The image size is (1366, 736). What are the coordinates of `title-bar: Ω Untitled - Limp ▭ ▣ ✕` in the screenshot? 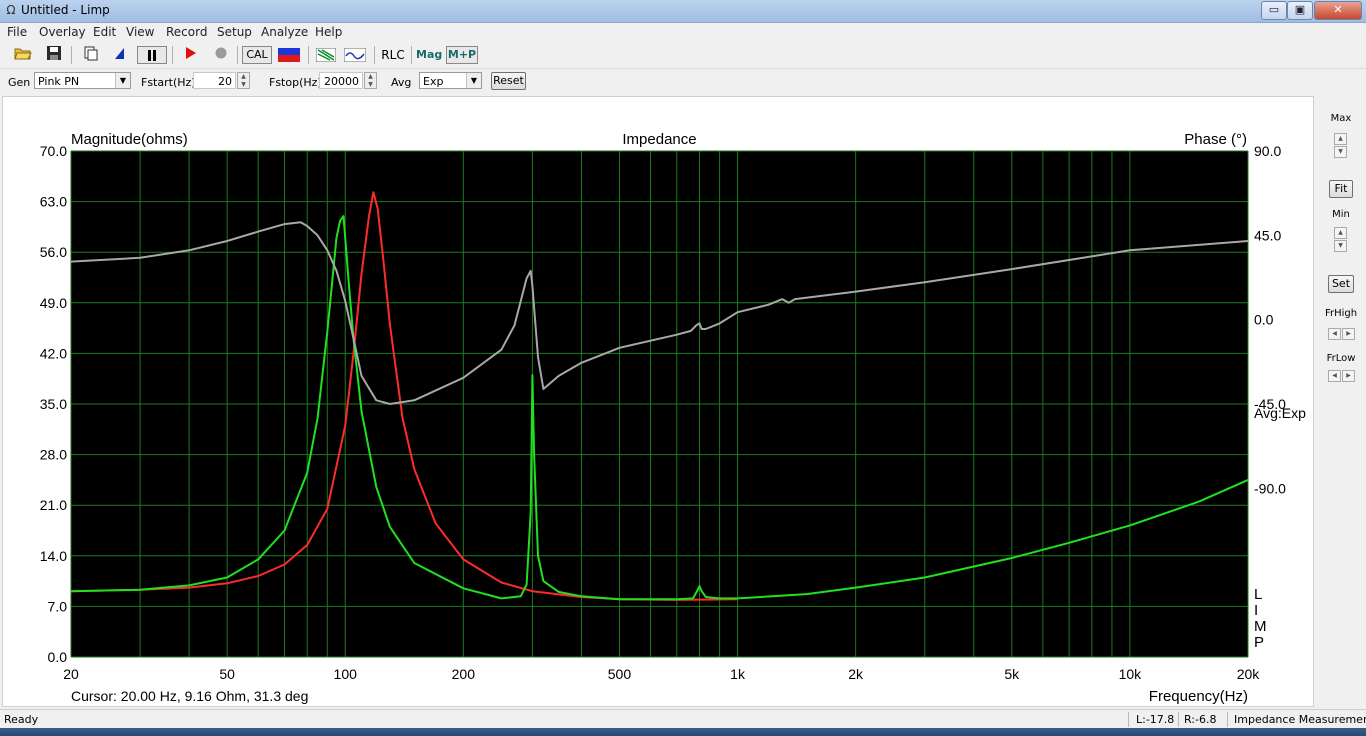 It's located at (683, 11).